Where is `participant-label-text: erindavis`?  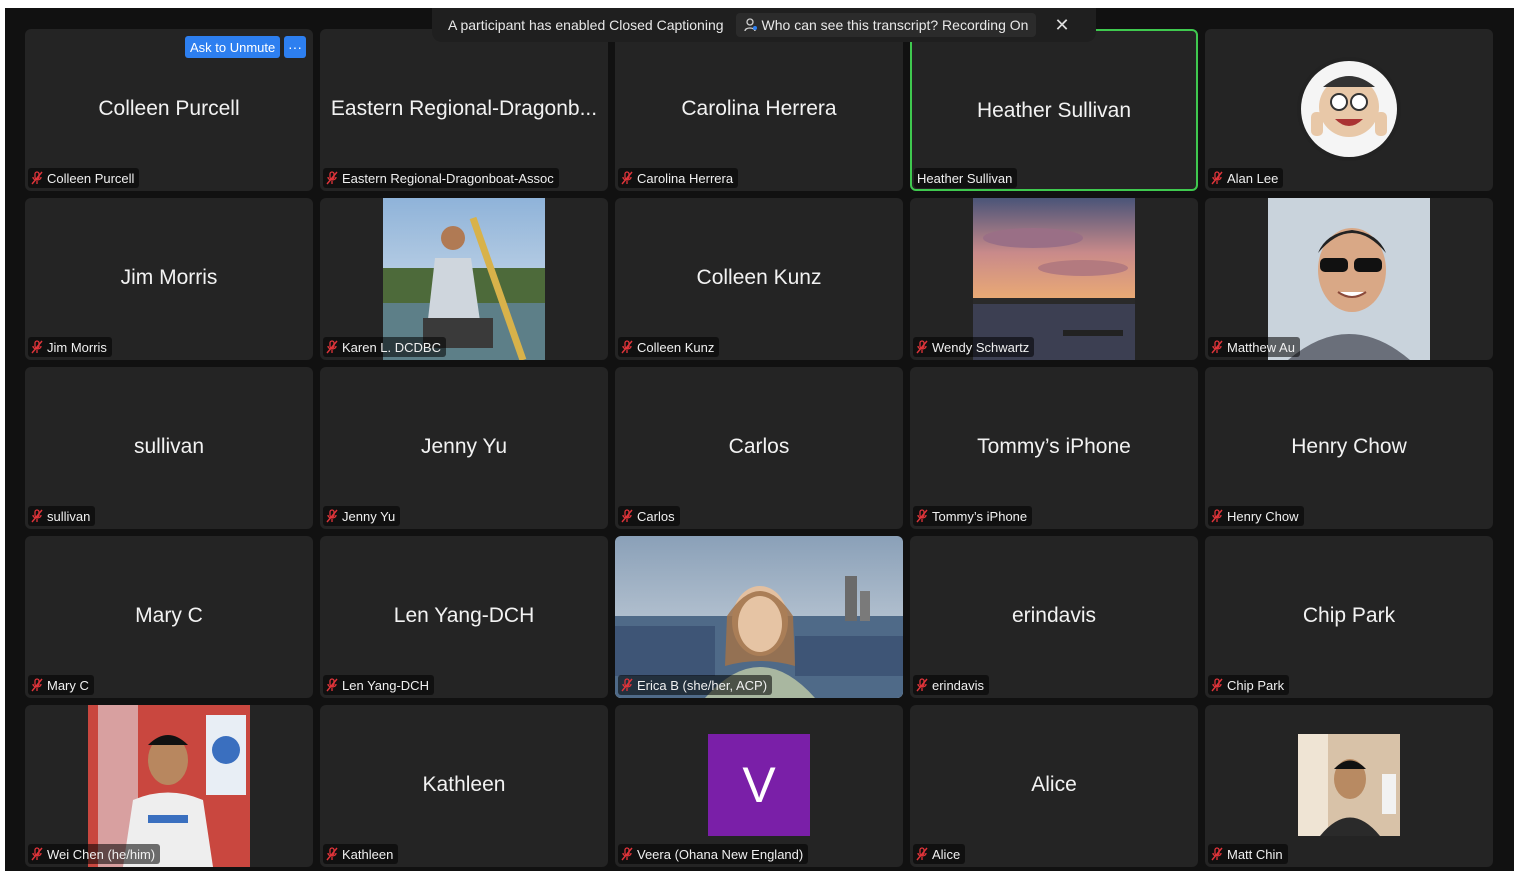 participant-label-text: erindavis is located at coordinates (958, 685).